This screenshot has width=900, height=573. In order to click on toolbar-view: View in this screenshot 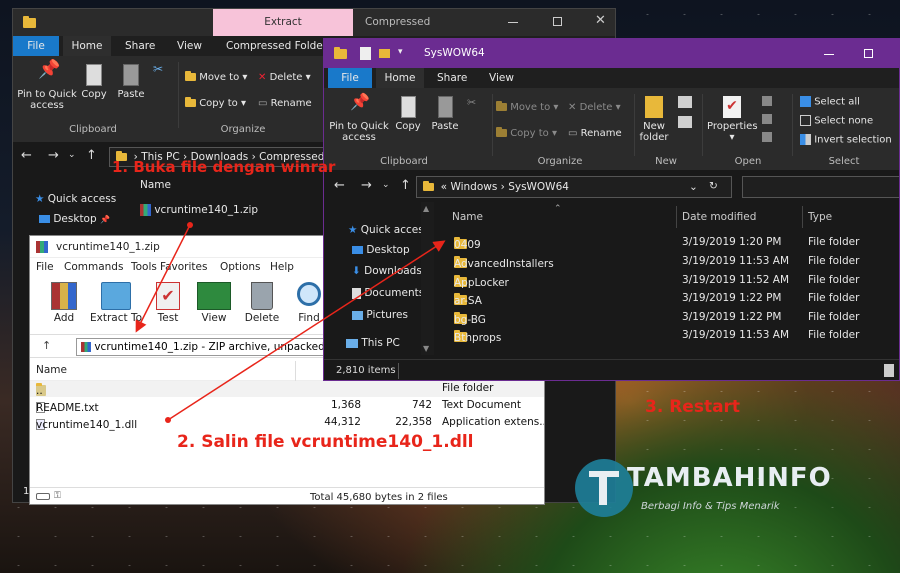, I will do `click(214, 303)`.